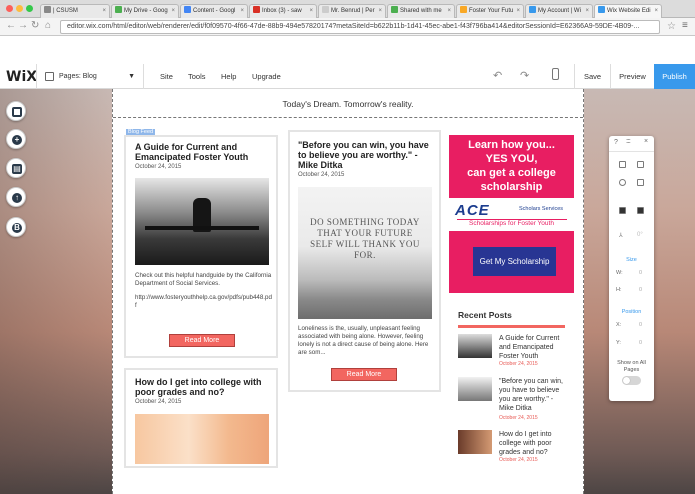 This screenshot has width=695, height=494. I want to click on browser-tab: Content - Googl ×, so click(214, 11).